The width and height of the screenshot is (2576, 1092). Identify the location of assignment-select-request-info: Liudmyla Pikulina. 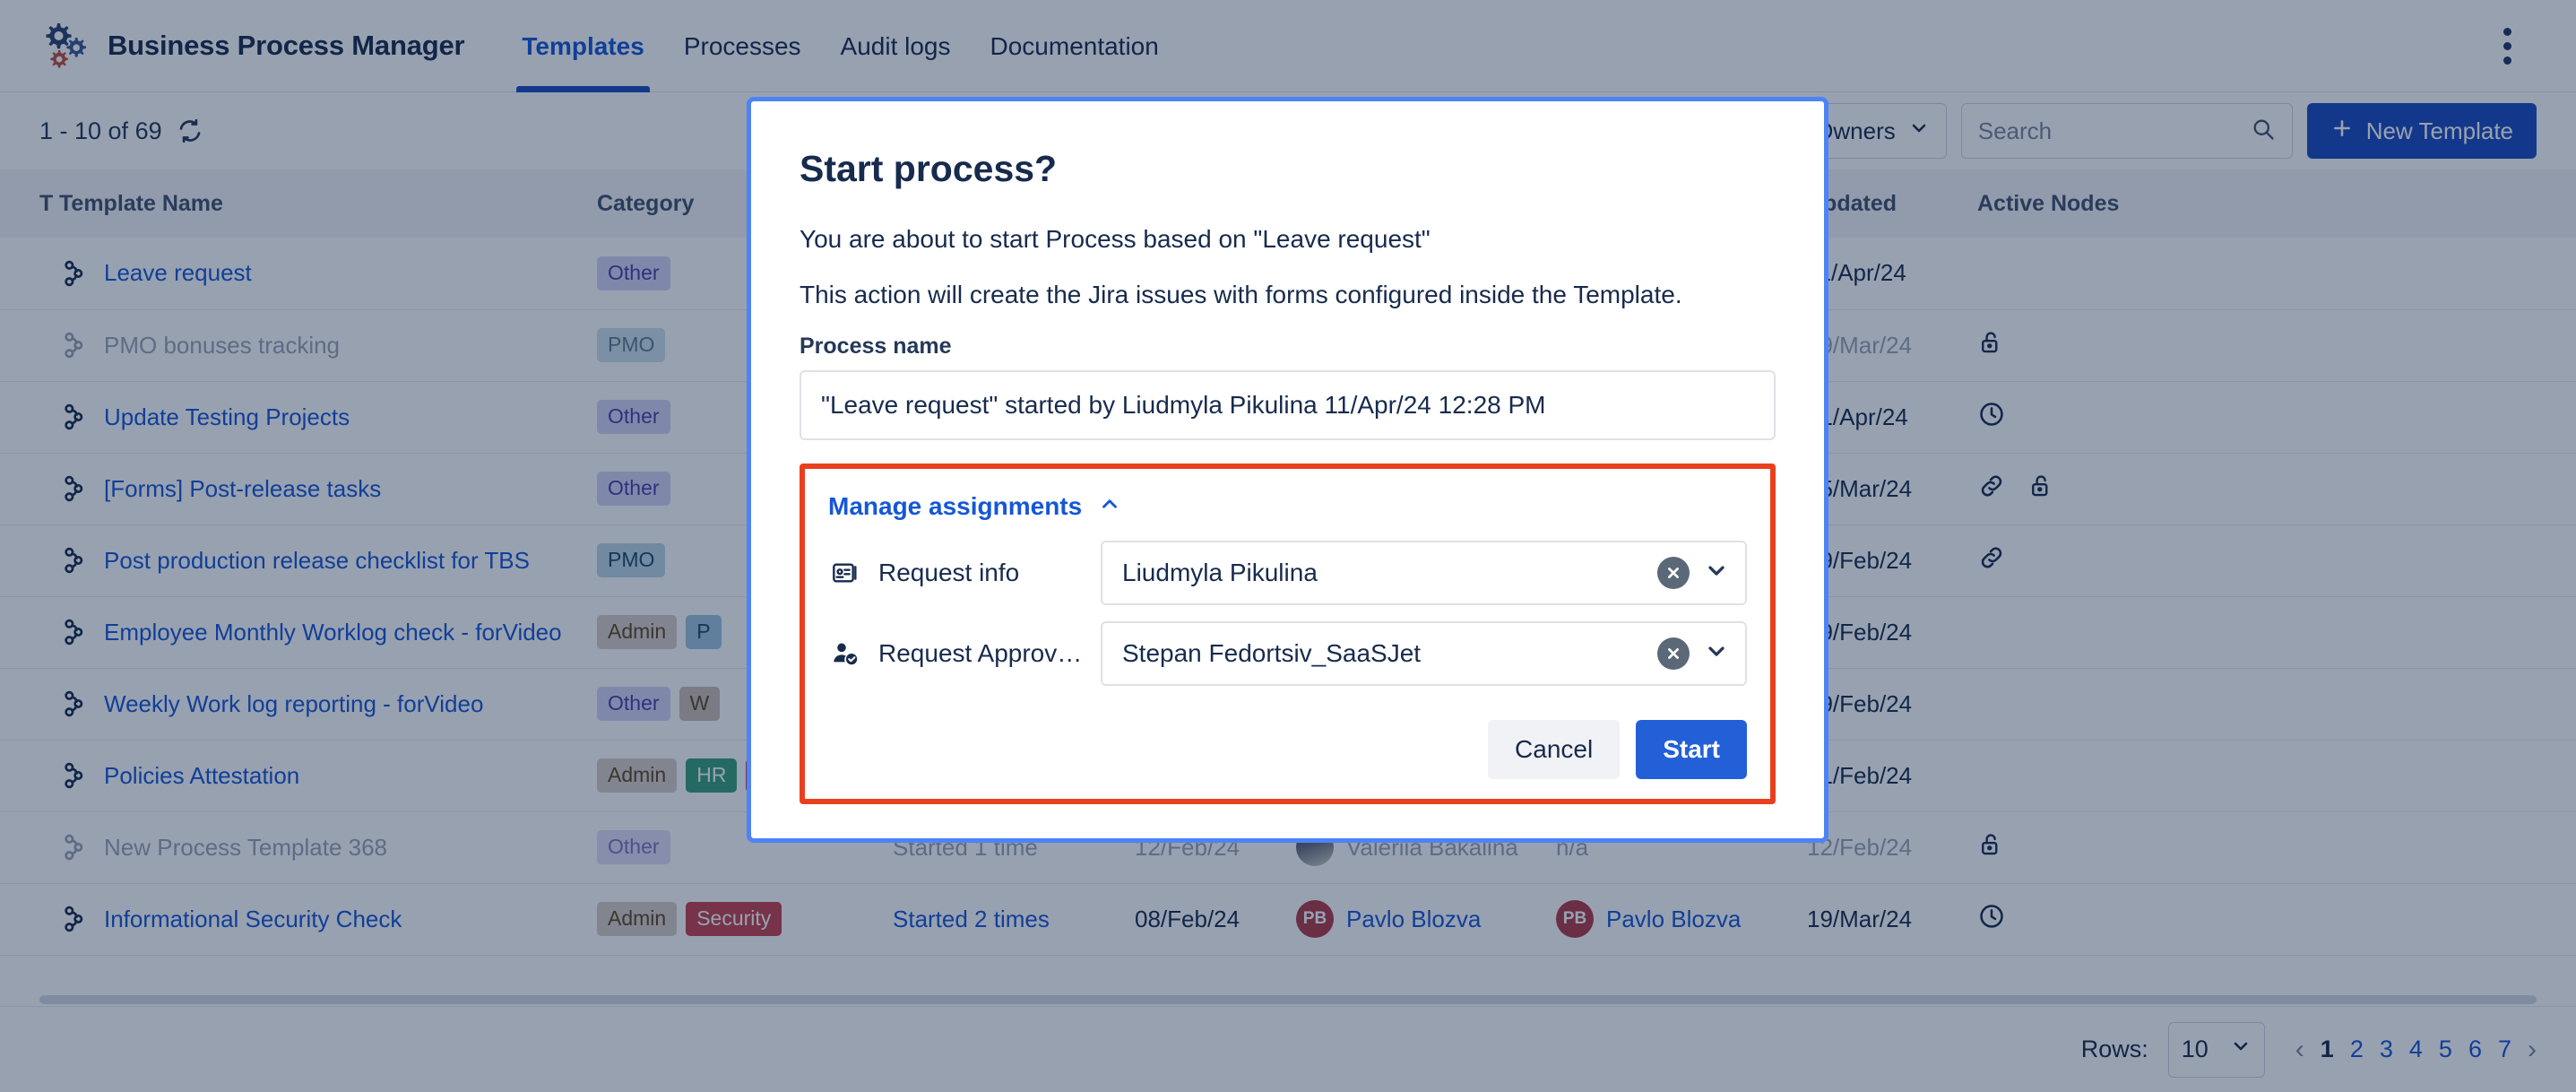
(1424, 573).